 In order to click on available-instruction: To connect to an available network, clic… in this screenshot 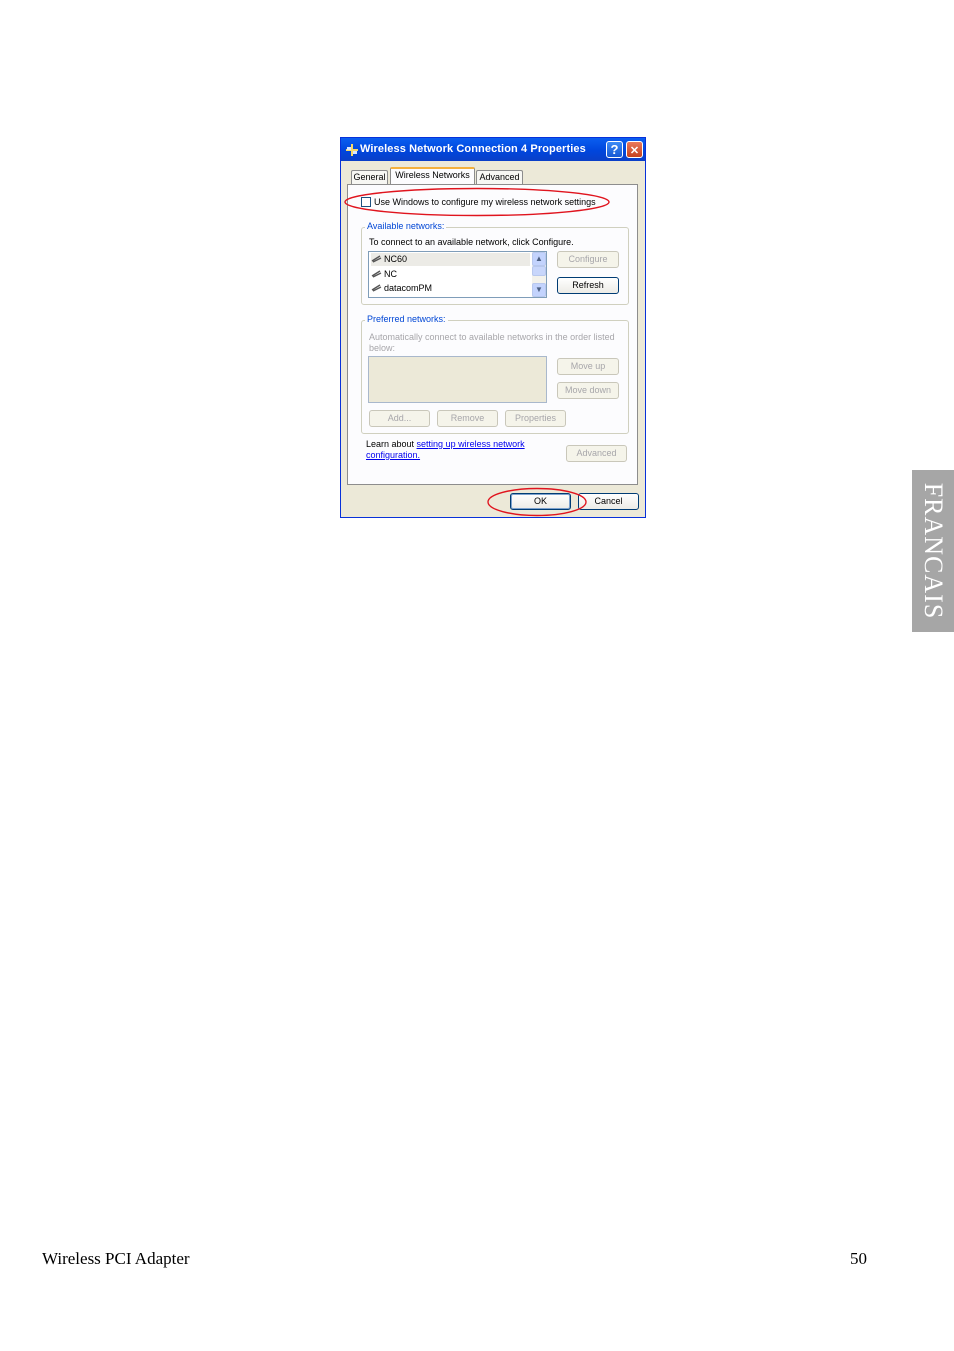, I will do `click(471, 242)`.